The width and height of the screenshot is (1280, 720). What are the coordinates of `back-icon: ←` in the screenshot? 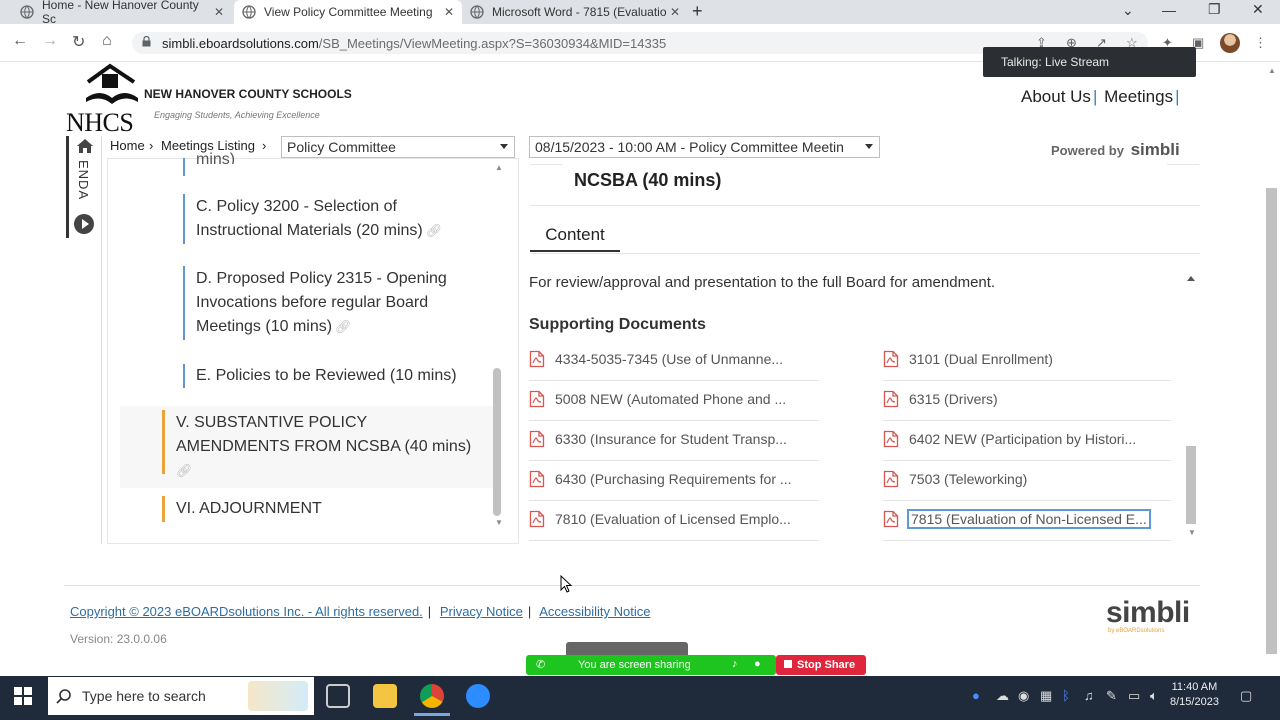 It's located at (20, 41).